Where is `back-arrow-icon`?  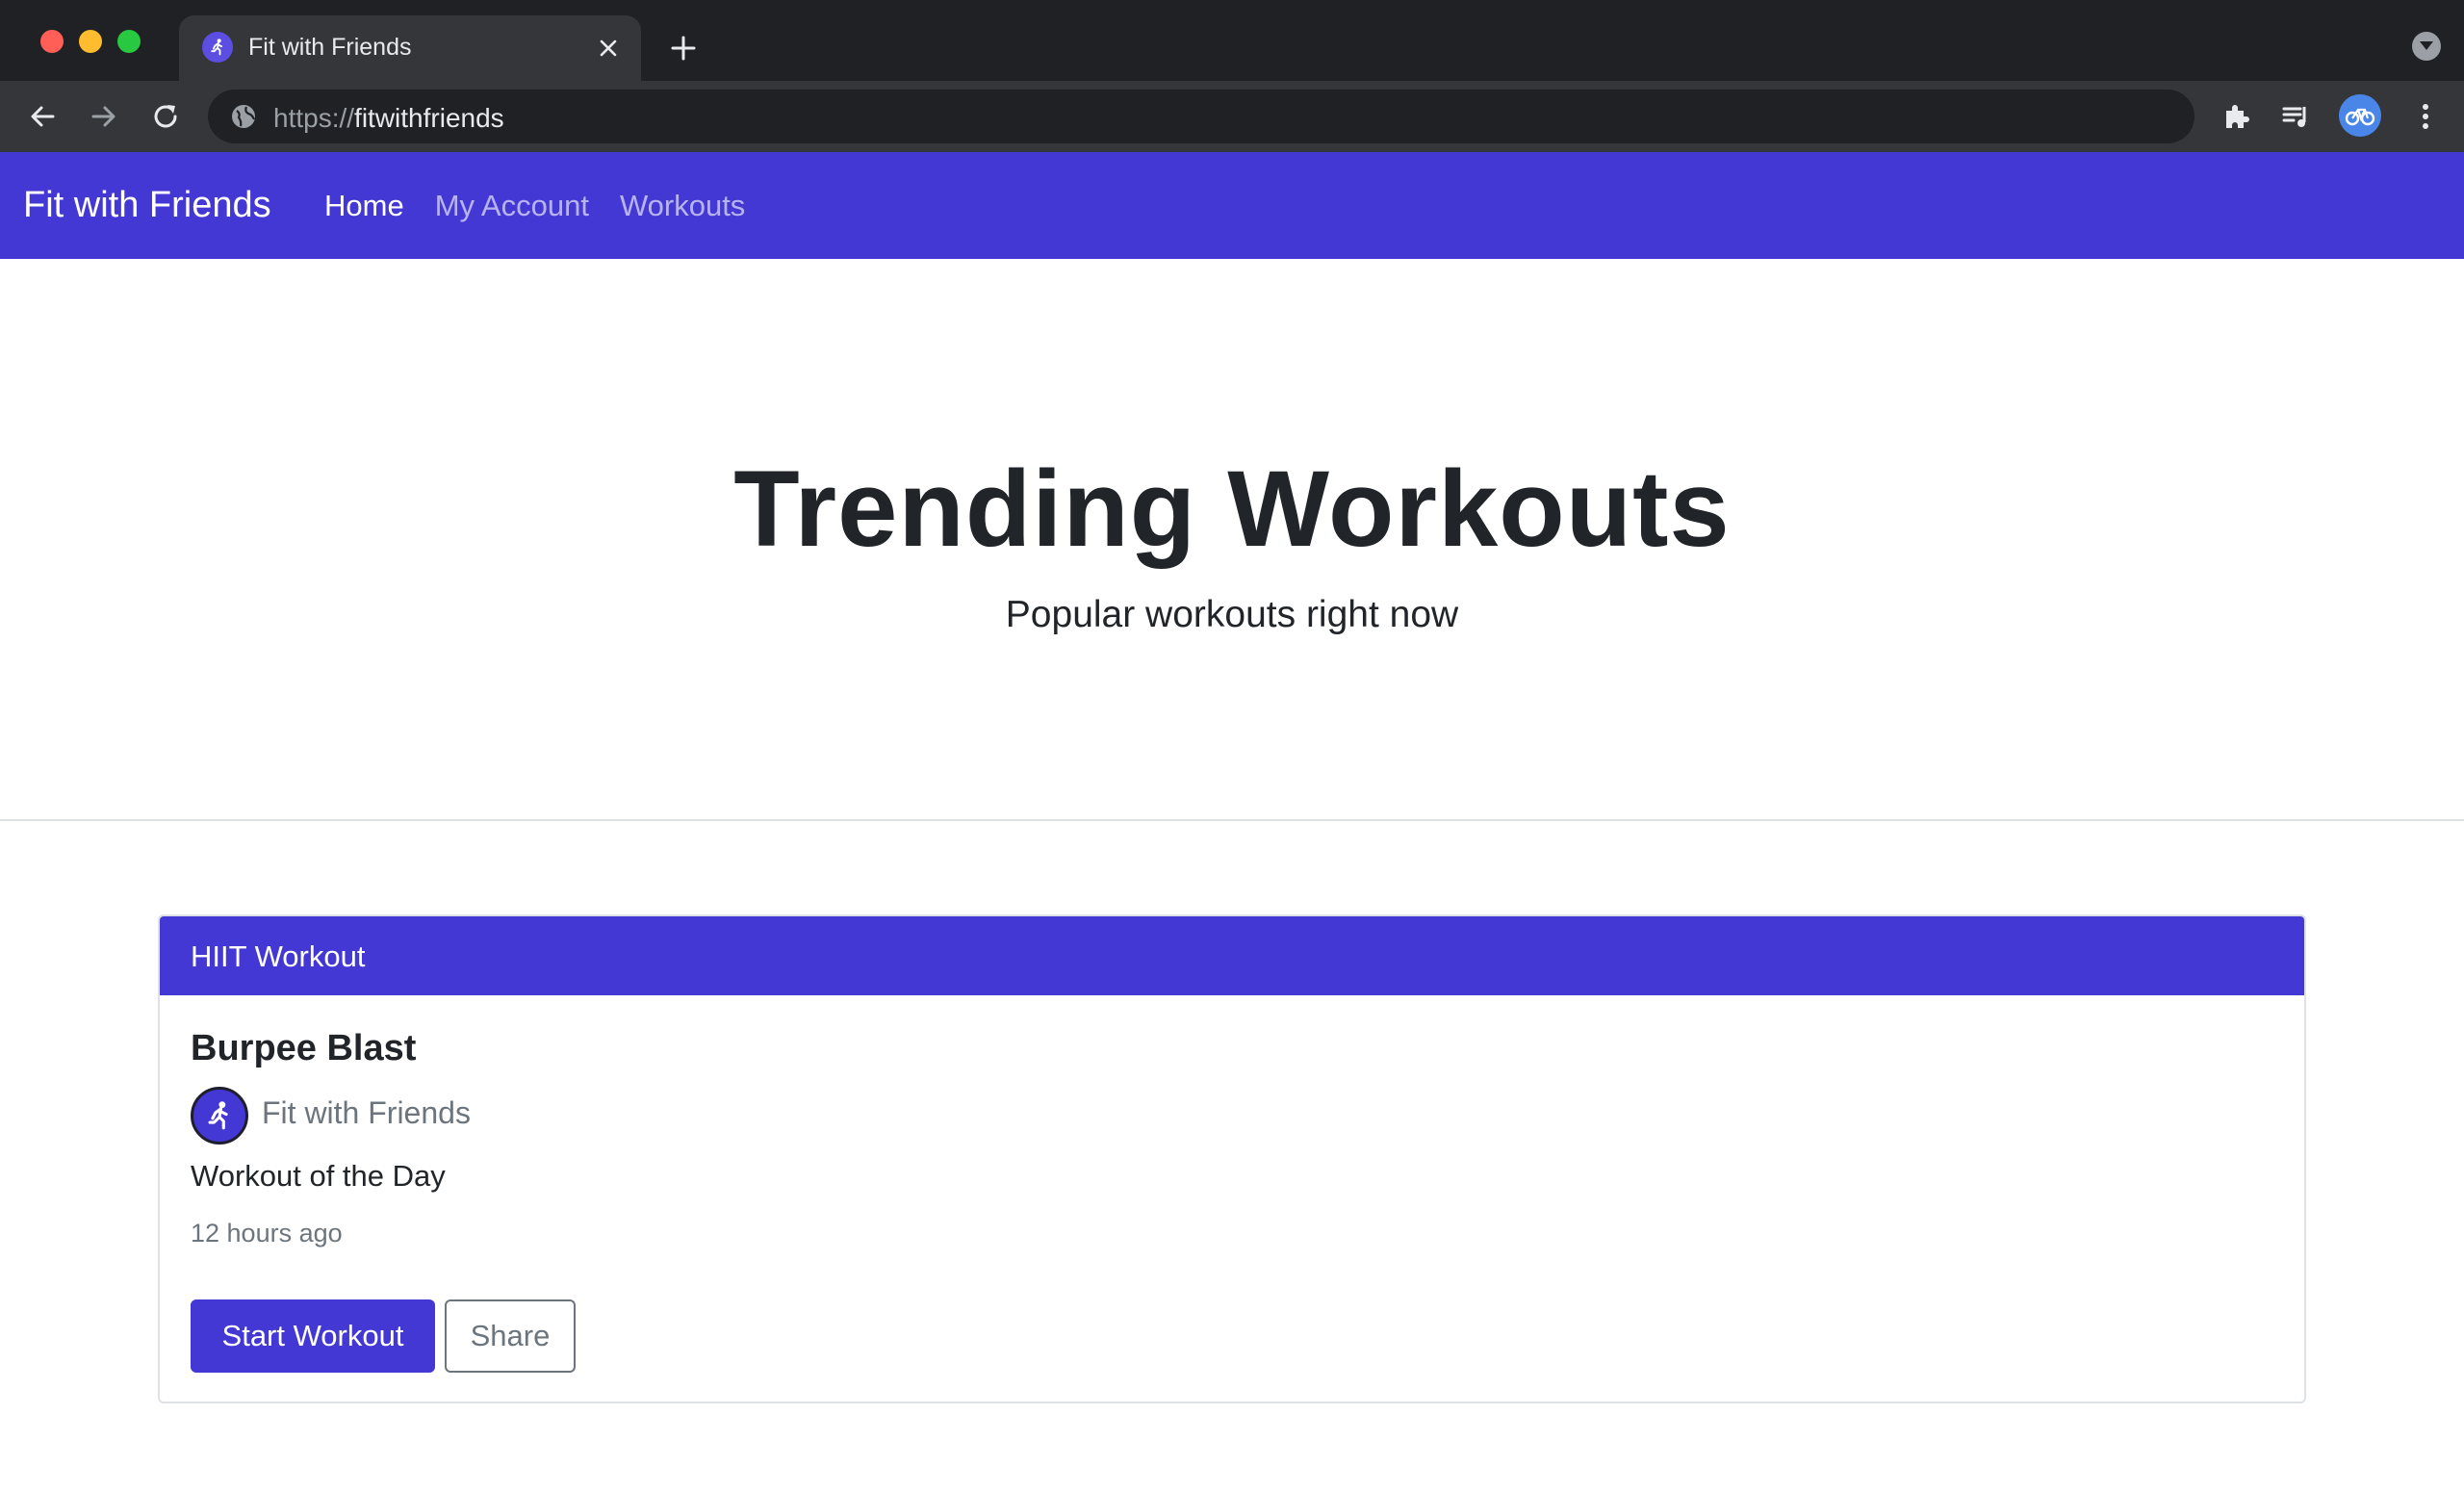
back-arrow-icon is located at coordinates (42, 116).